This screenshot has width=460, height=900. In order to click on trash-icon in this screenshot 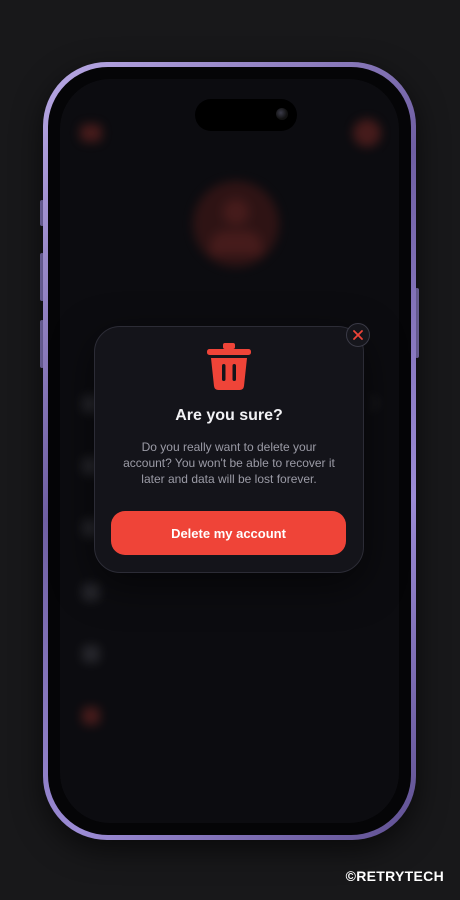, I will do `click(229, 366)`.